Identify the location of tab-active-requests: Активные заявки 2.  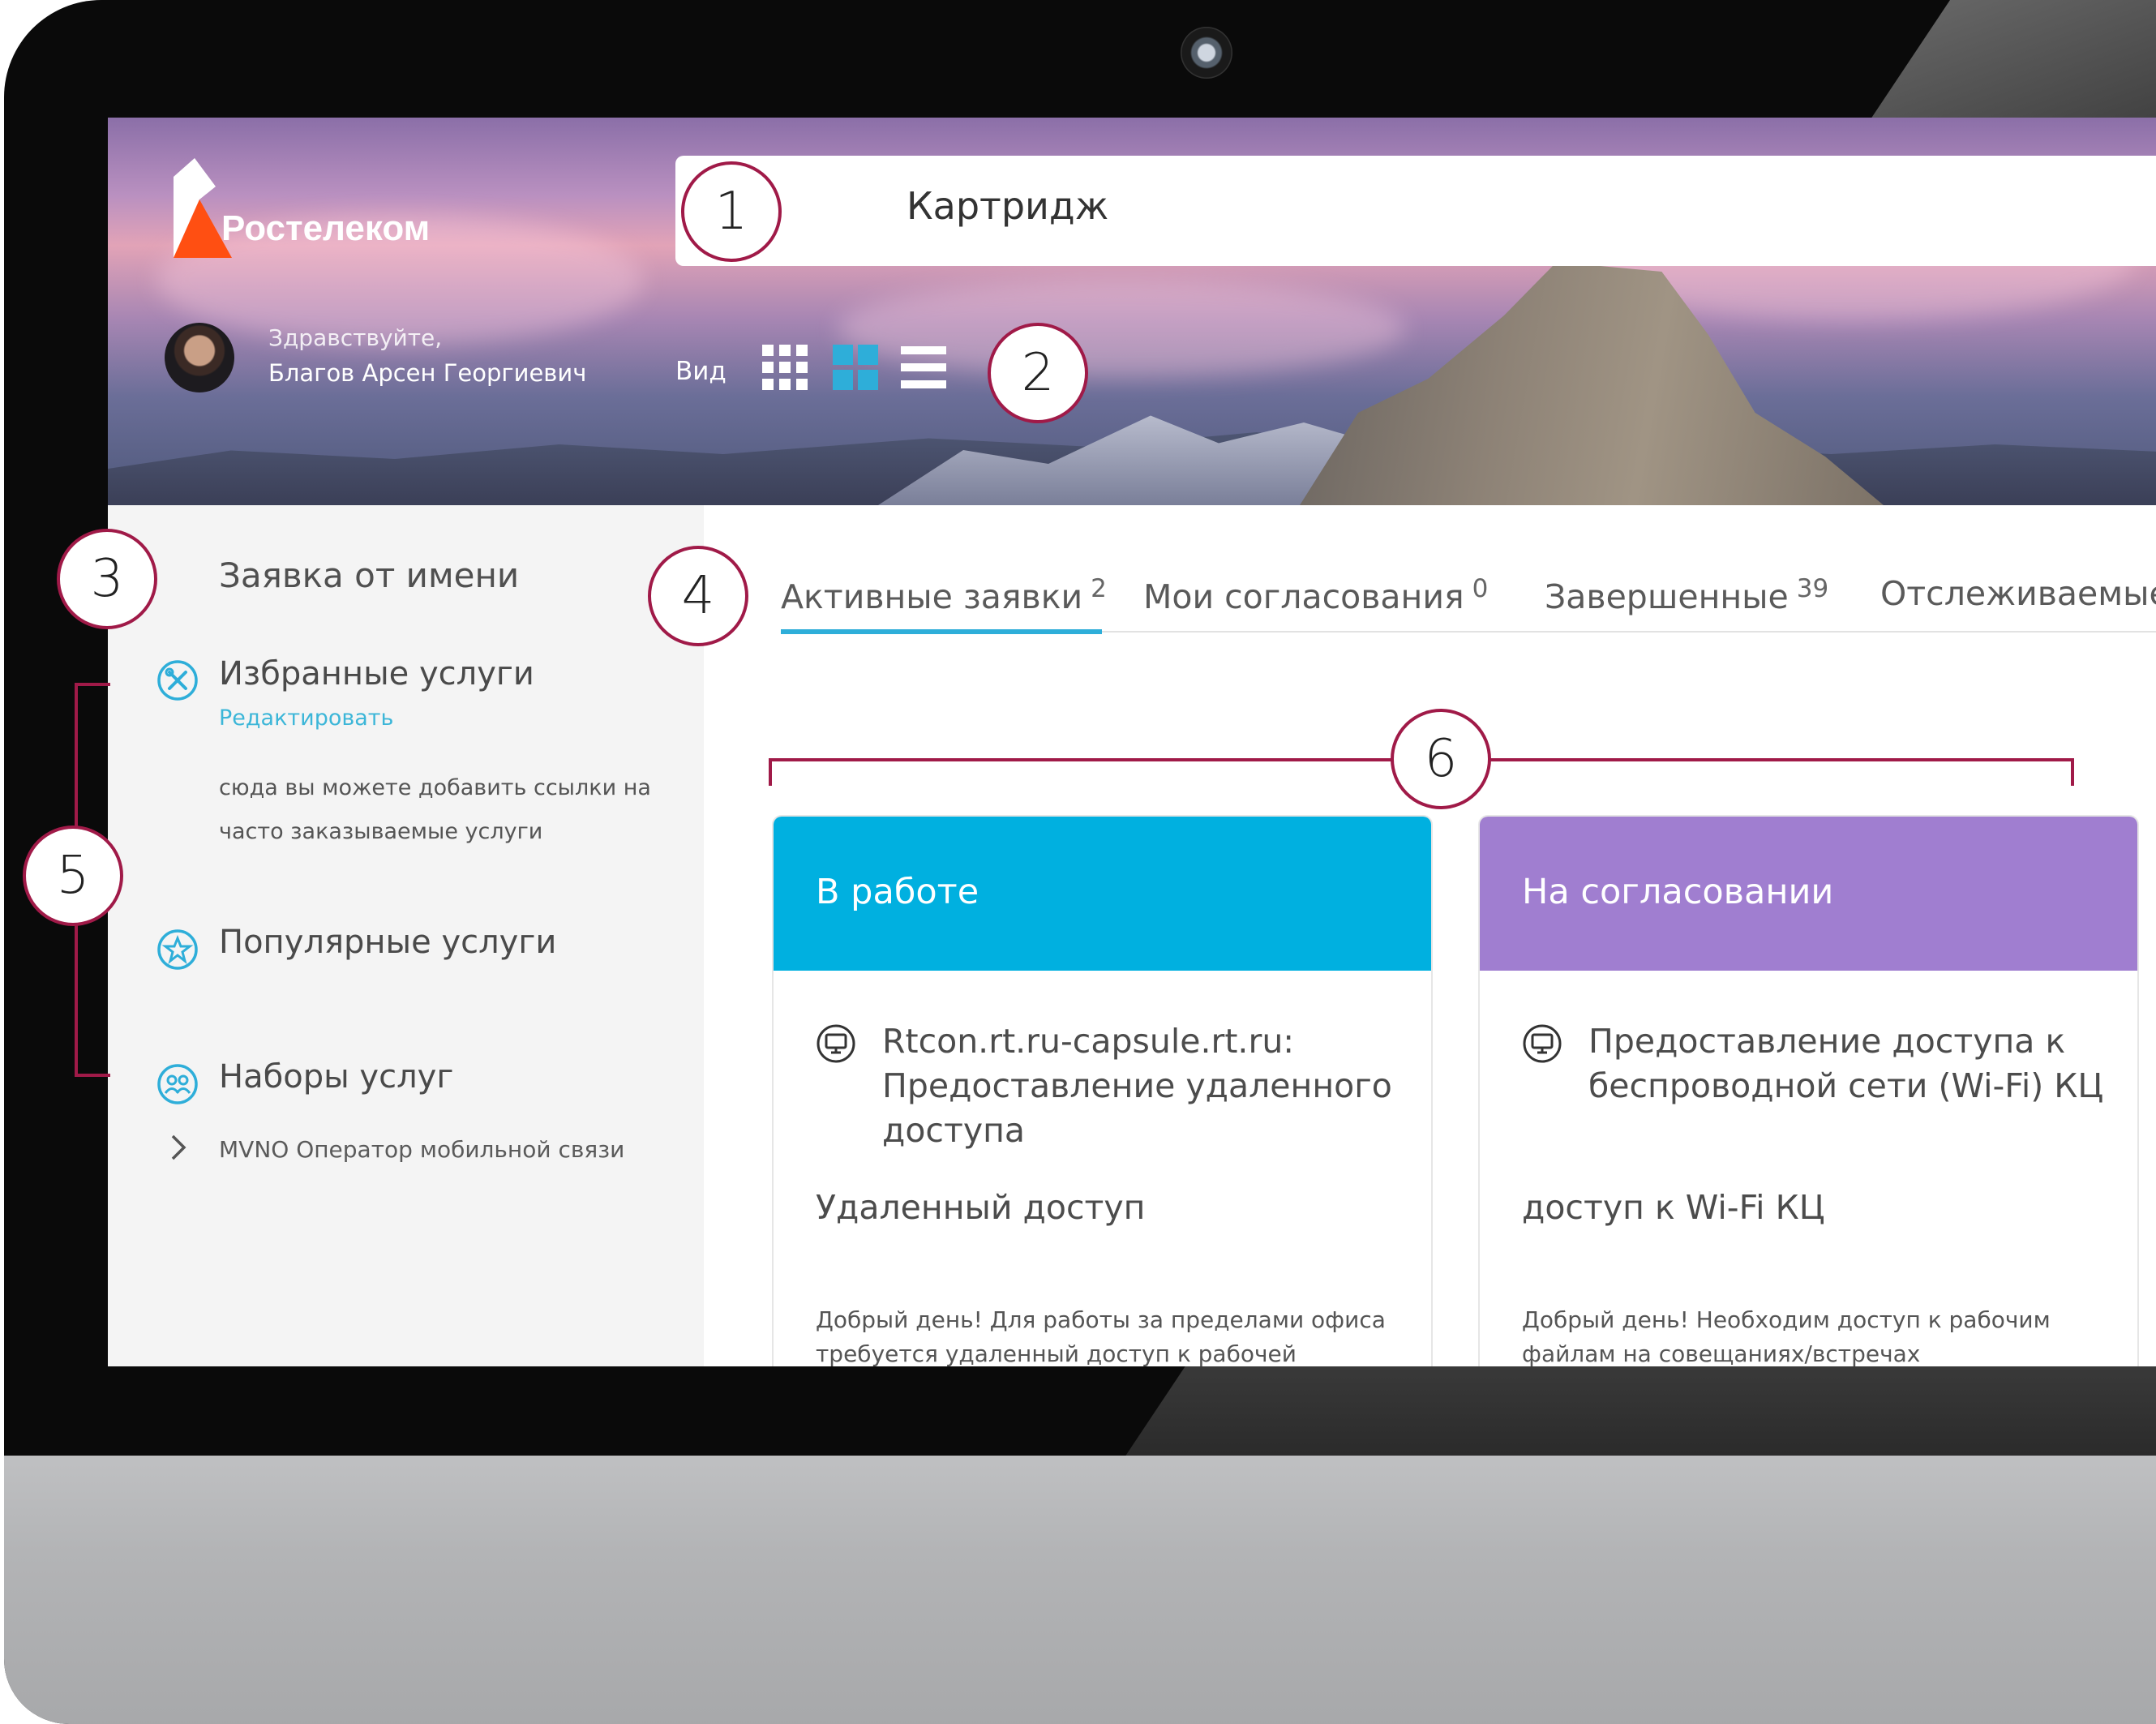
(944, 595).